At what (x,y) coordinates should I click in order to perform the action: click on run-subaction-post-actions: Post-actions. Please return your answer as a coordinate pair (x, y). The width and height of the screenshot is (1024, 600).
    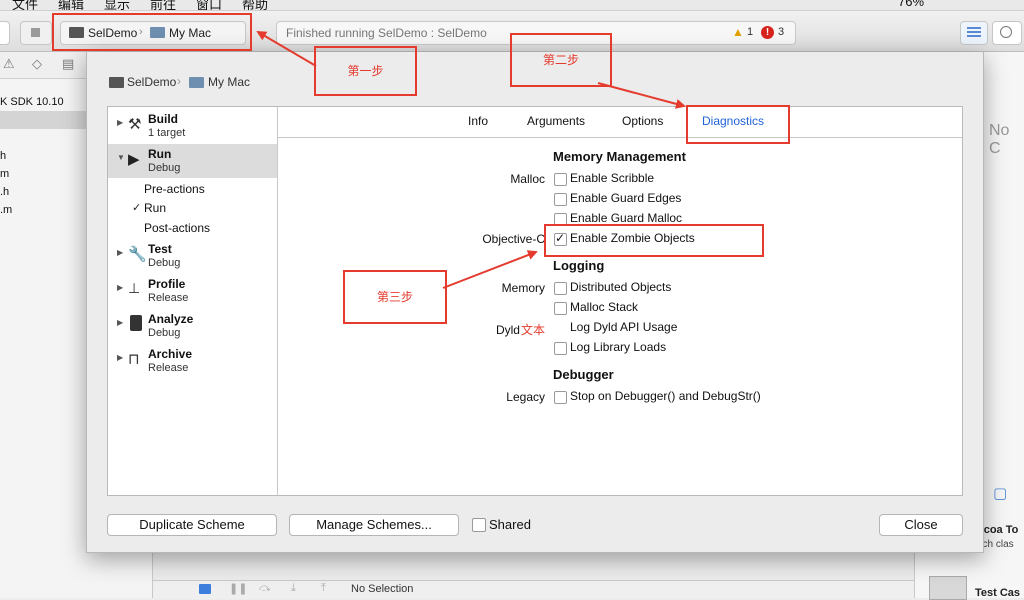
    Looking at the image, I should click on (177, 228).